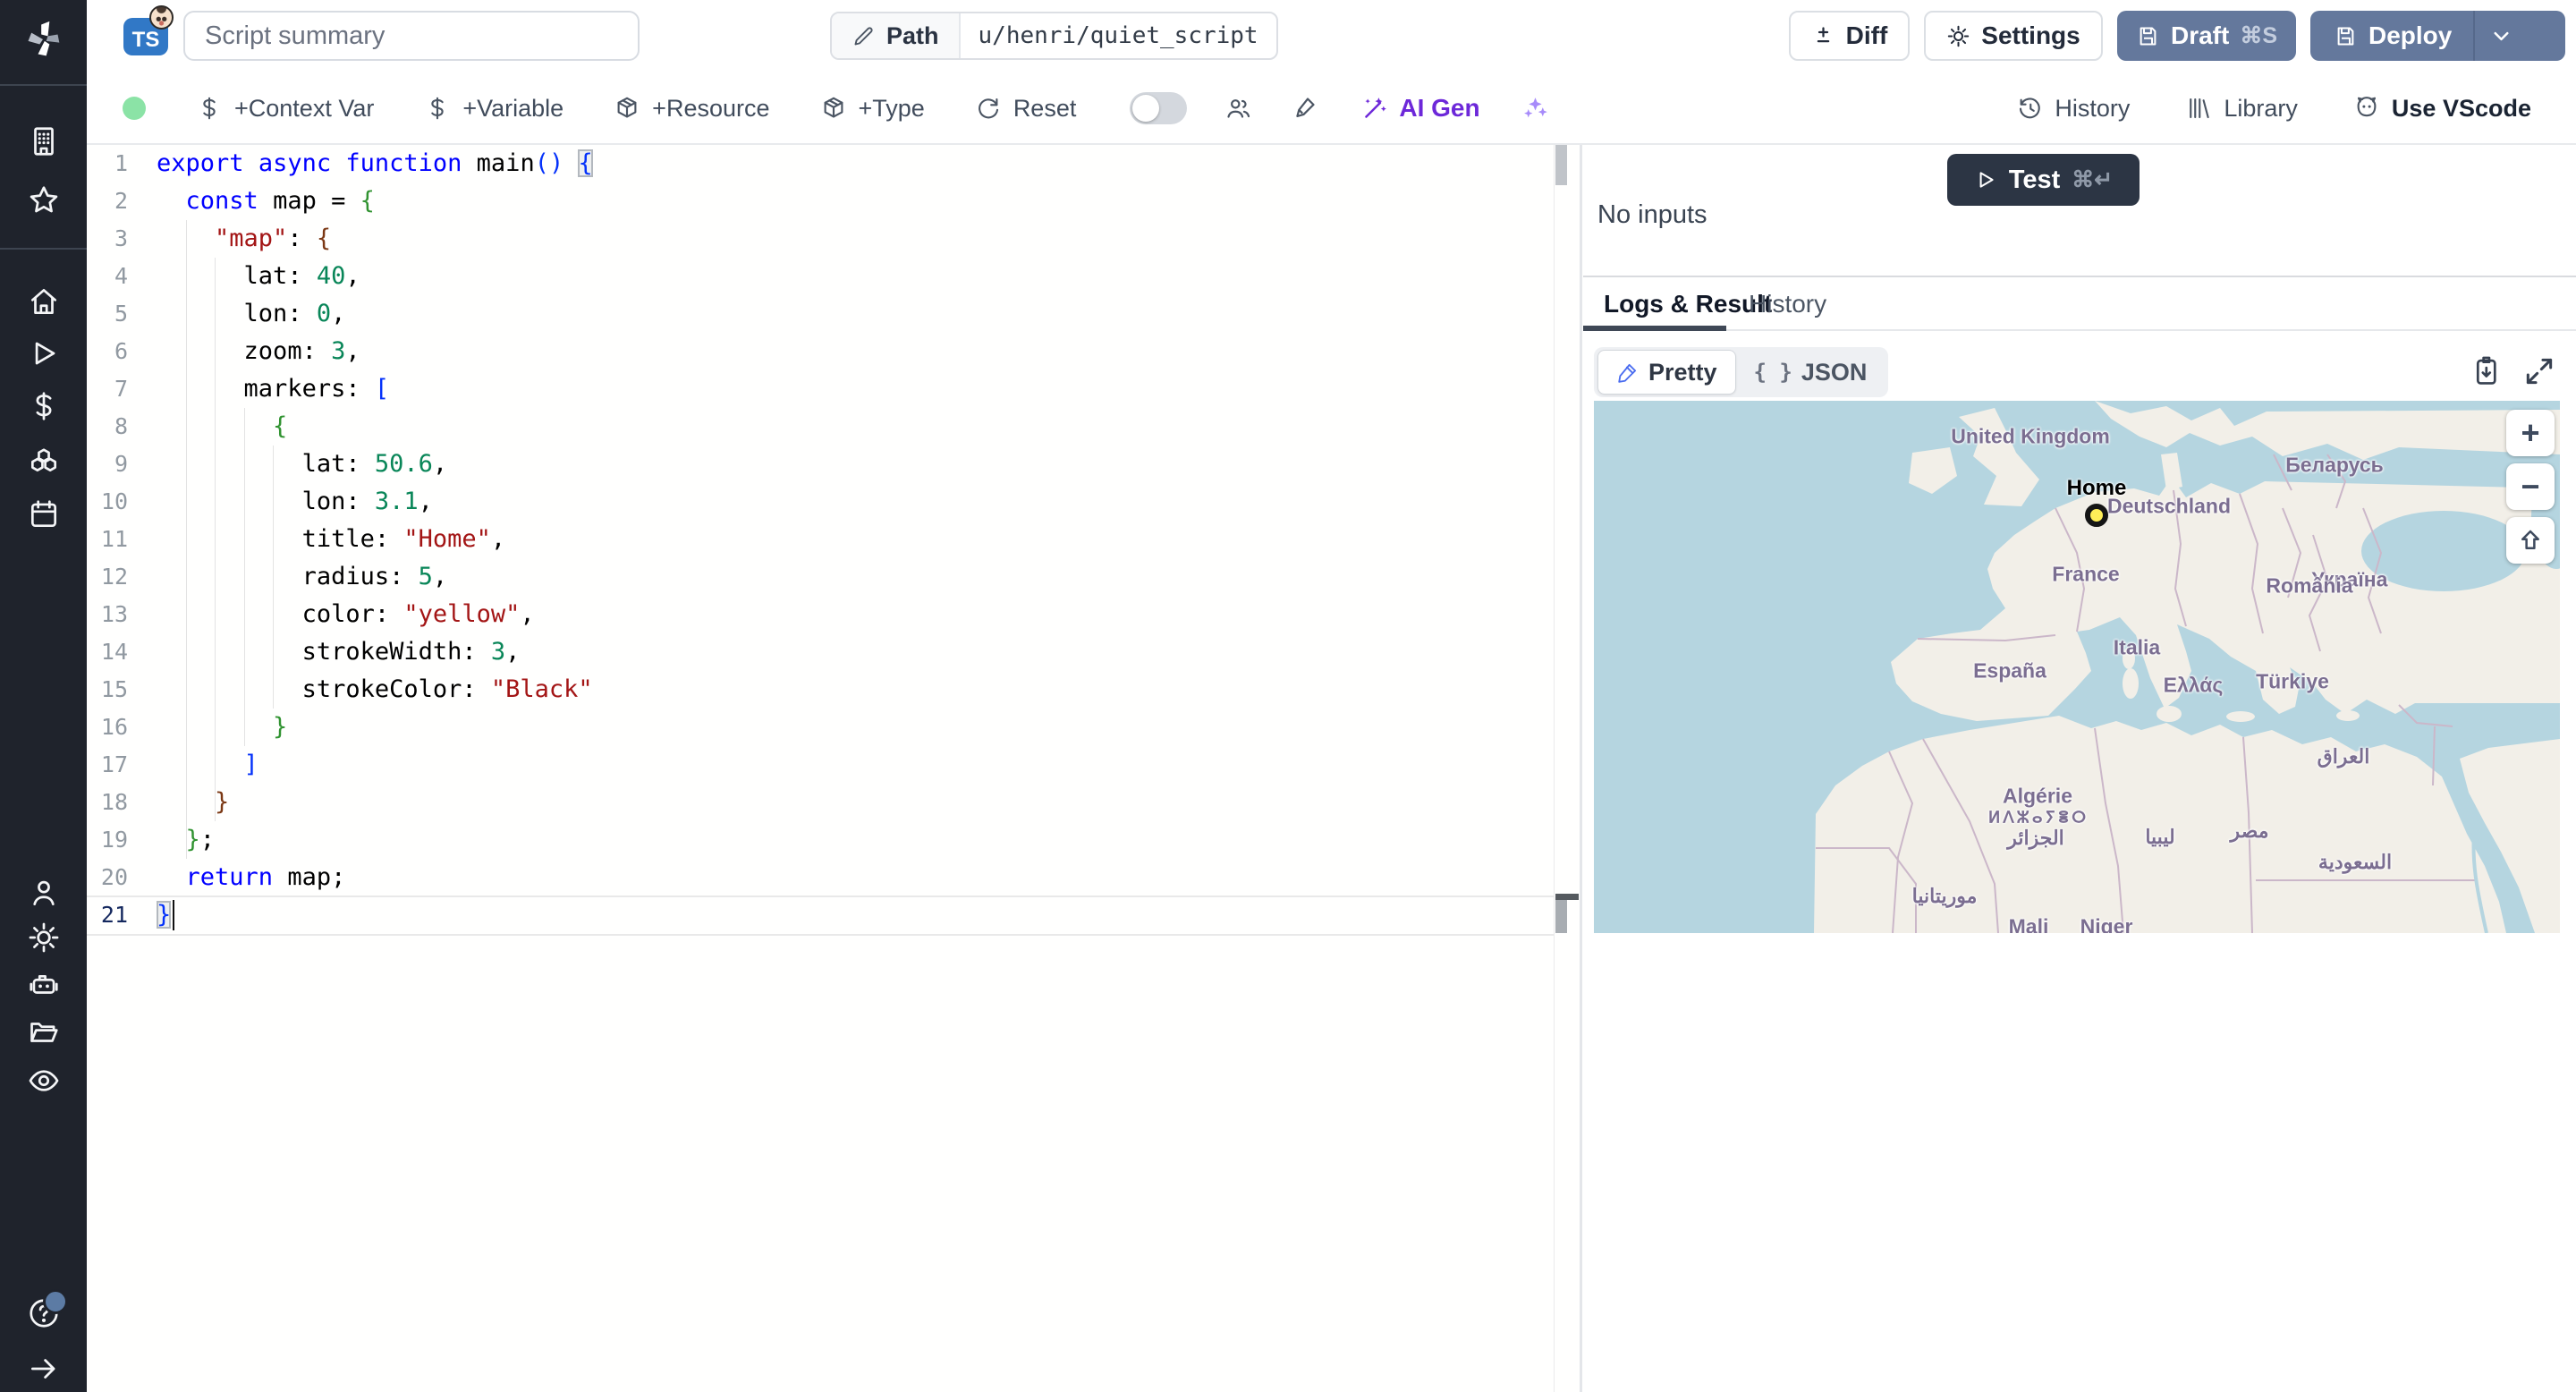  Describe the element at coordinates (494, 109) in the screenshot. I see `toolbar--variable-button: +Variable` at that location.